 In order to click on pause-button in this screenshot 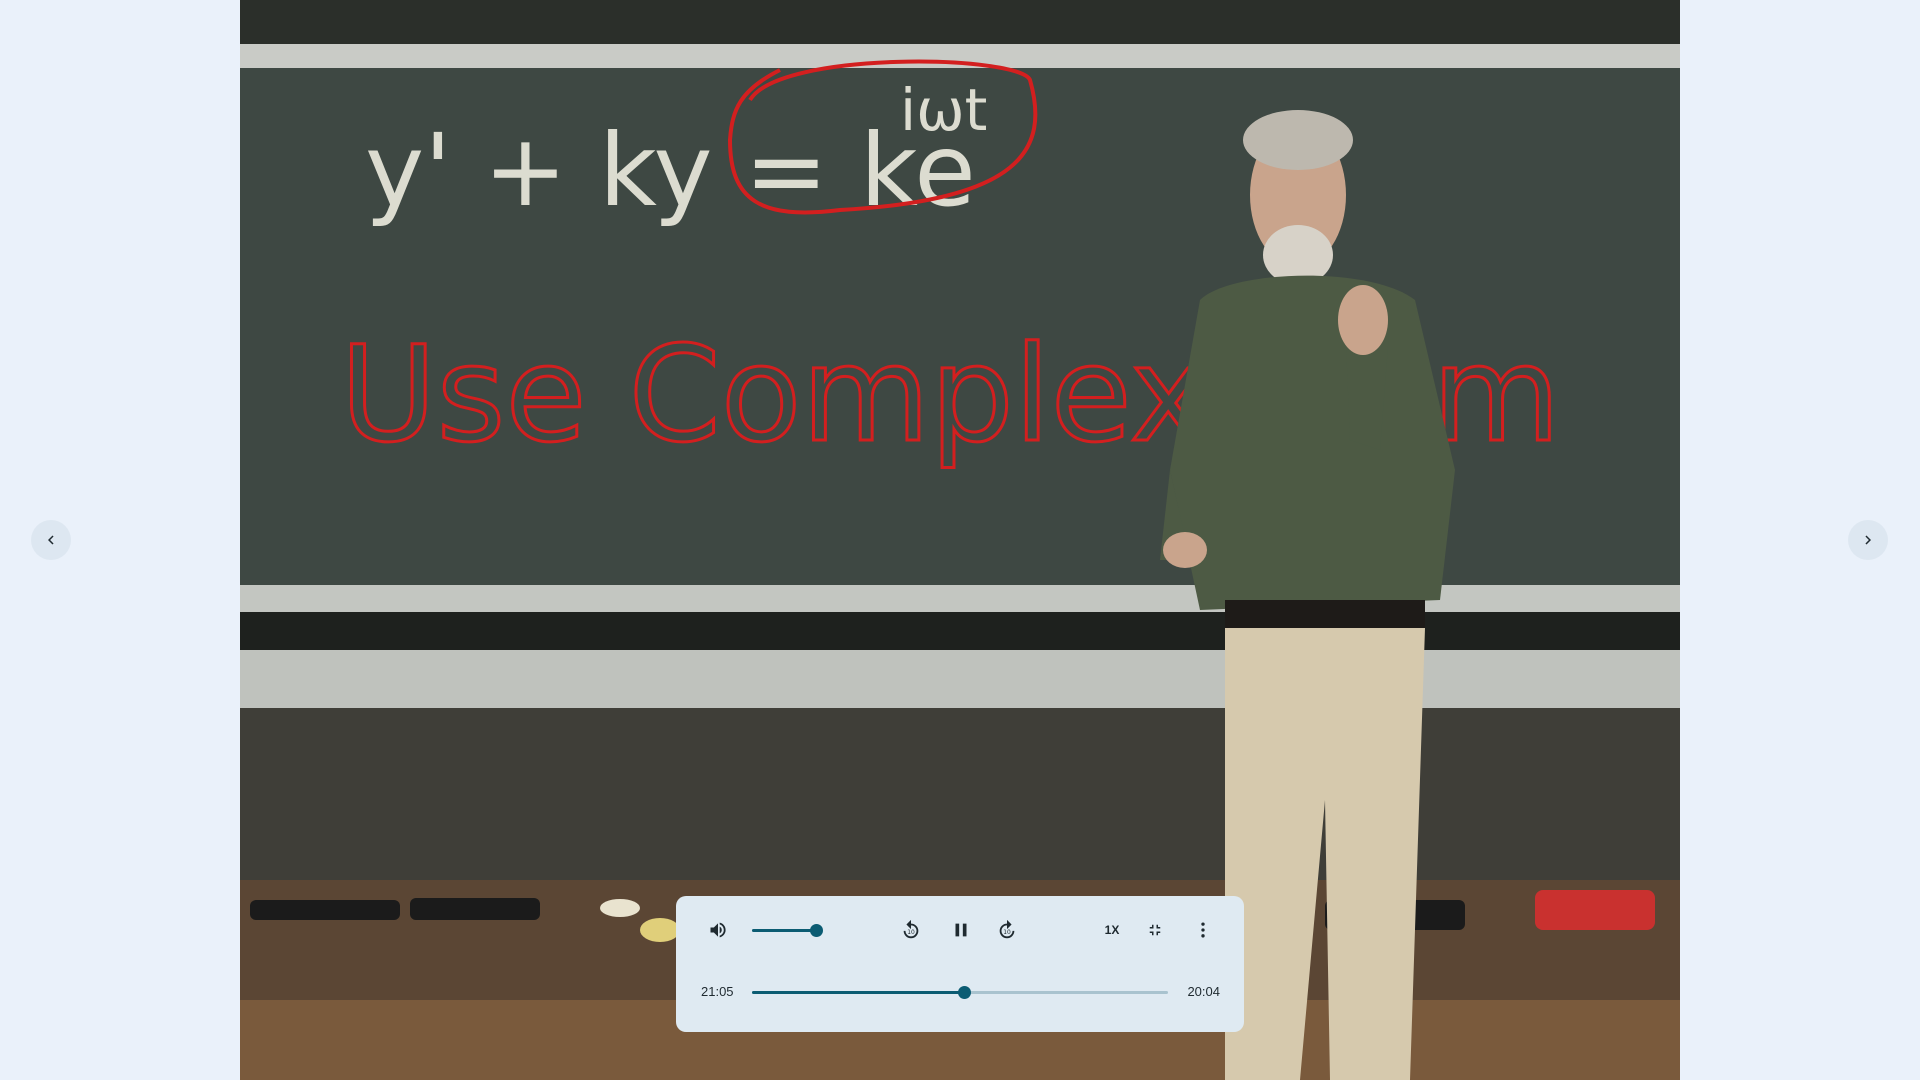, I will do `click(961, 930)`.